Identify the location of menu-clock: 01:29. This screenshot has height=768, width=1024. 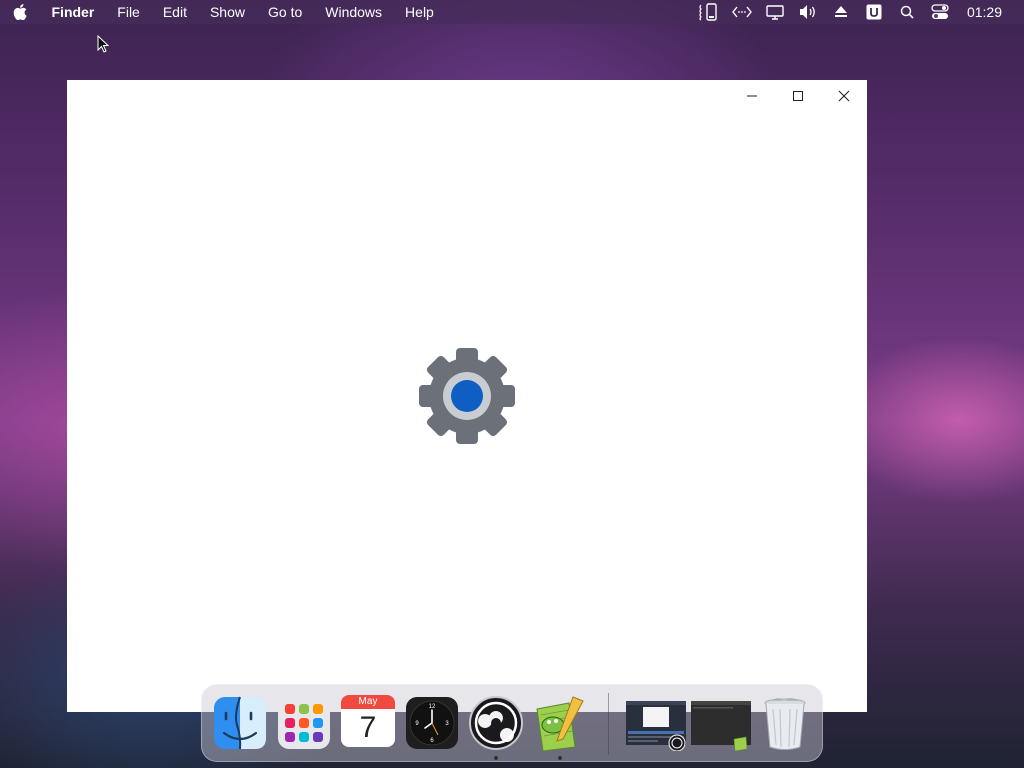
(990, 12).